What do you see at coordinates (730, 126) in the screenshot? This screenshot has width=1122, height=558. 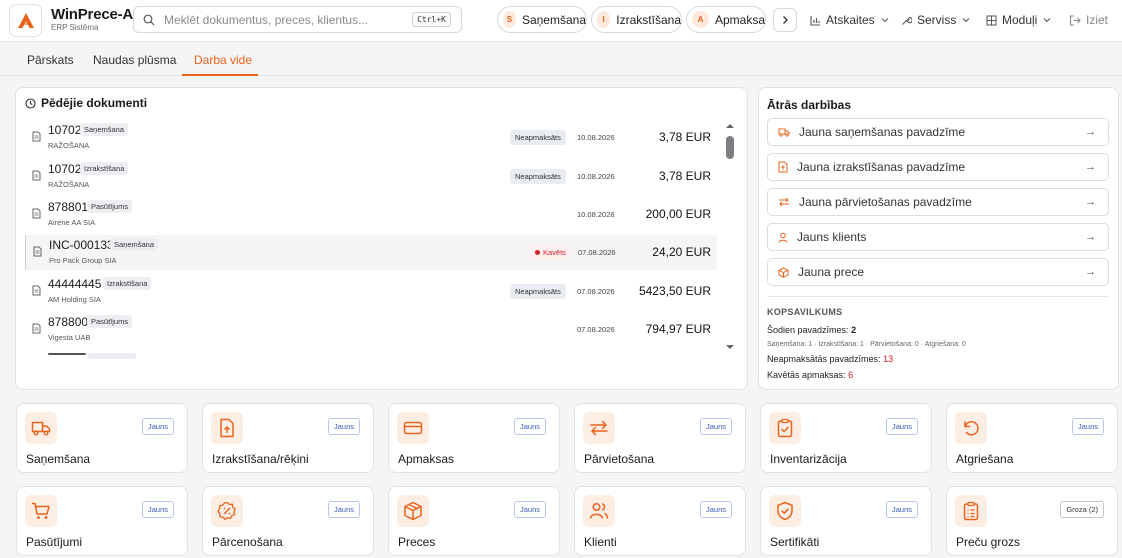 I see `scroll-up-icon` at bounding box center [730, 126].